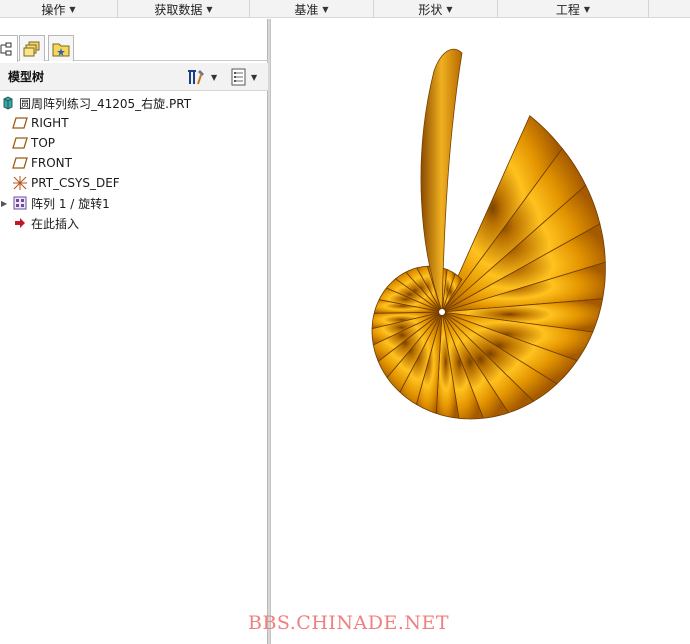 This screenshot has width=690, height=644. Describe the element at coordinates (75, 183) in the screenshot. I see `tree-item-label: PRT_CSYS_DEF` at that location.